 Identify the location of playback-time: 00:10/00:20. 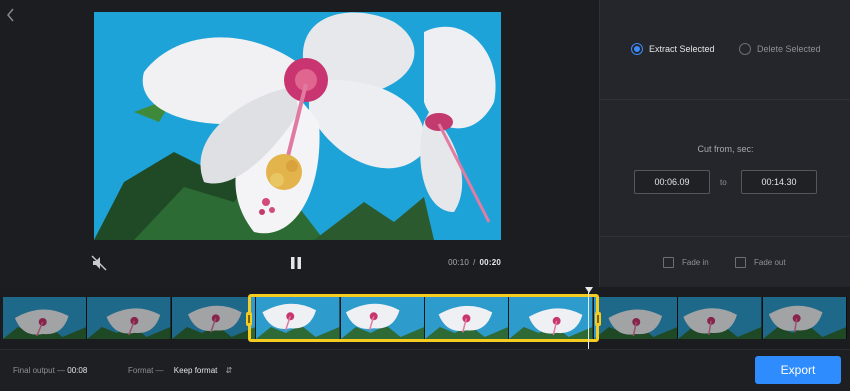
(474, 262).